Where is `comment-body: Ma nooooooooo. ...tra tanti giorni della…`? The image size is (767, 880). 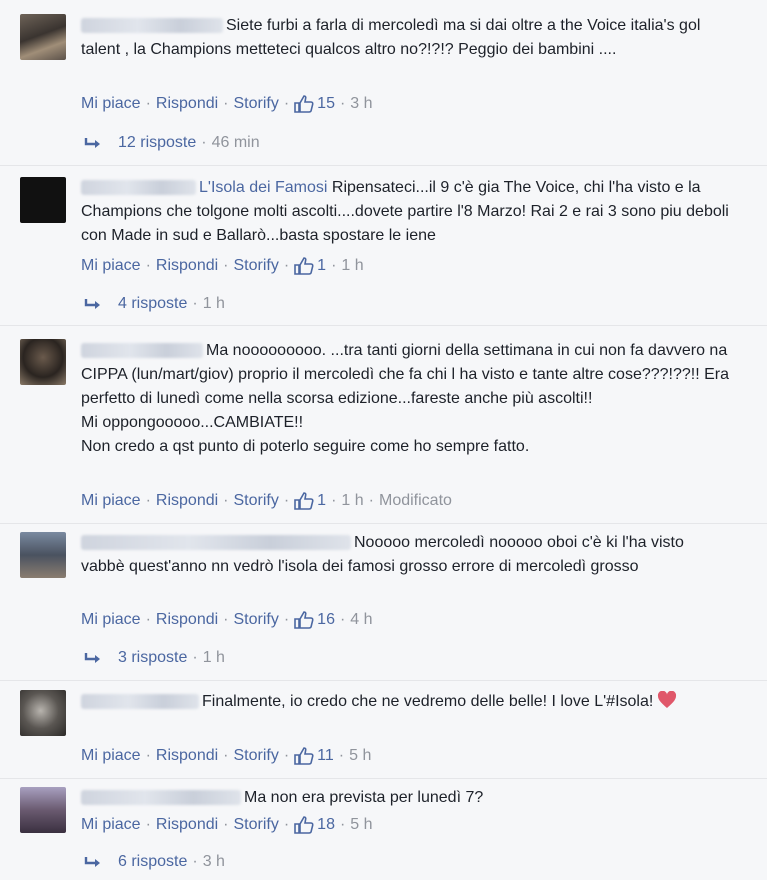 comment-body: Ma nooooooooo. ...tra tanti giorni della… is located at coordinates (406, 399).